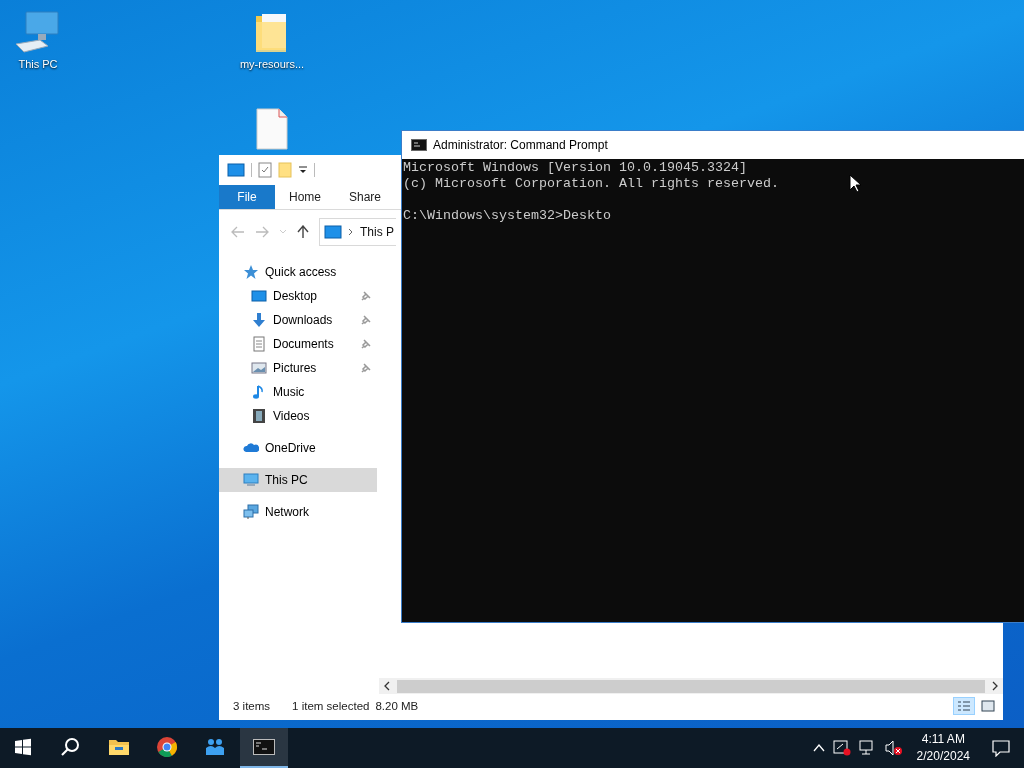 The image size is (1024, 768). I want to click on mouse-pointer-icon, so click(855, 183).